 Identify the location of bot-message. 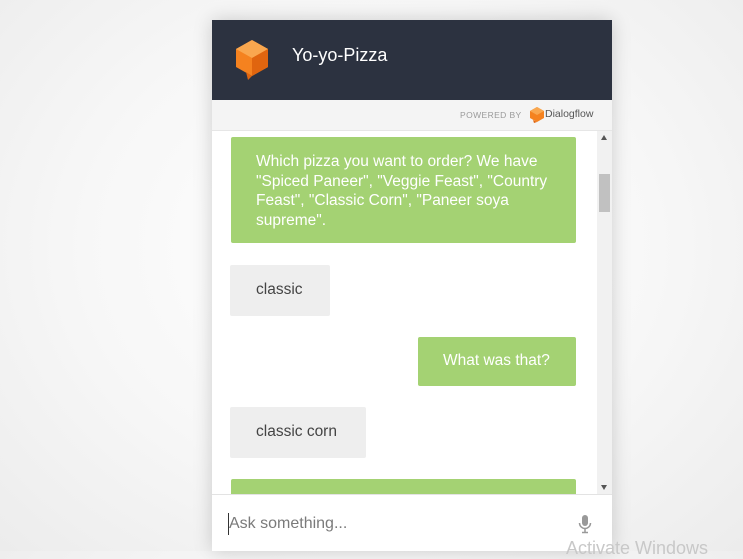
(403, 486).